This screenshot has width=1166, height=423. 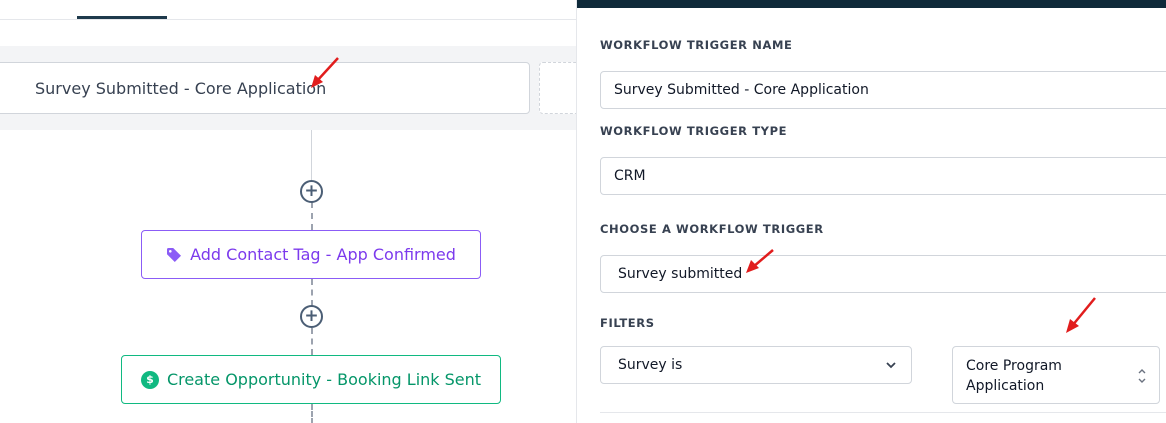 What do you see at coordinates (680, 274) in the screenshot?
I see `workflow-trigger-value: Survey submitted` at bounding box center [680, 274].